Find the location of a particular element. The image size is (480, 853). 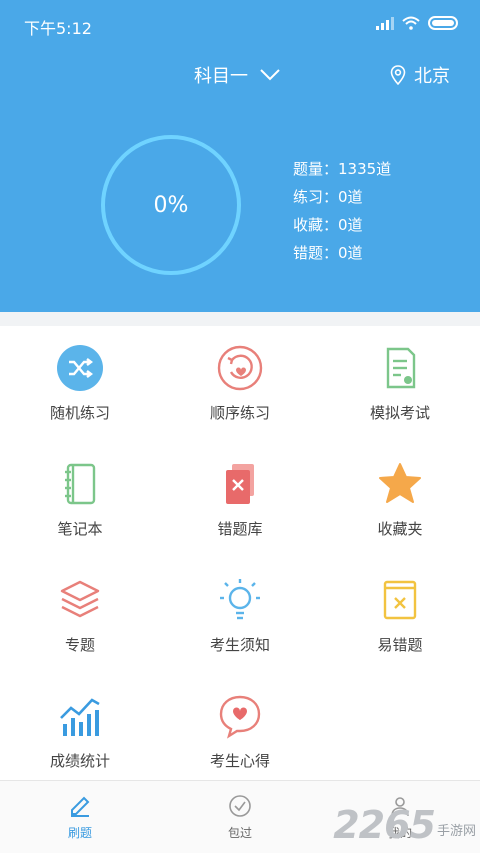

menu-item-label: 考生须知 is located at coordinates (239, 645).